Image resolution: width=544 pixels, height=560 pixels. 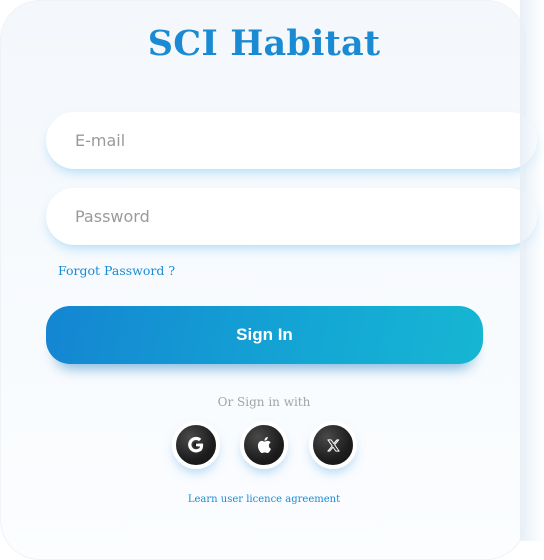 I want to click on sign-in-button: Sign In, so click(x=264, y=335).